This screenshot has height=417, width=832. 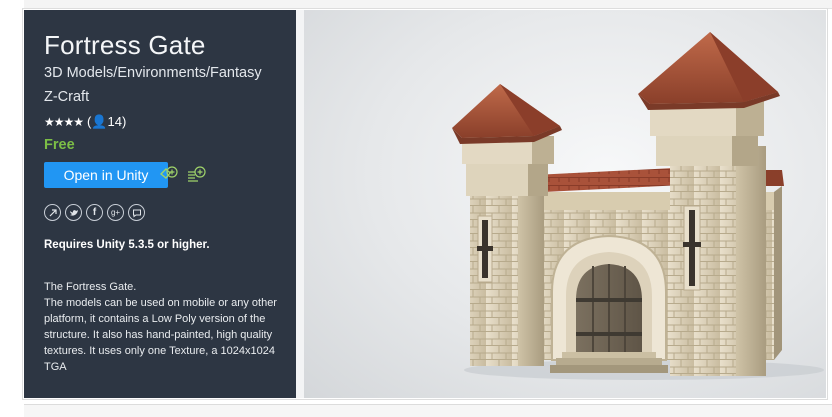 I want to click on asset-title: Fortress Gate, so click(x=125, y=45).